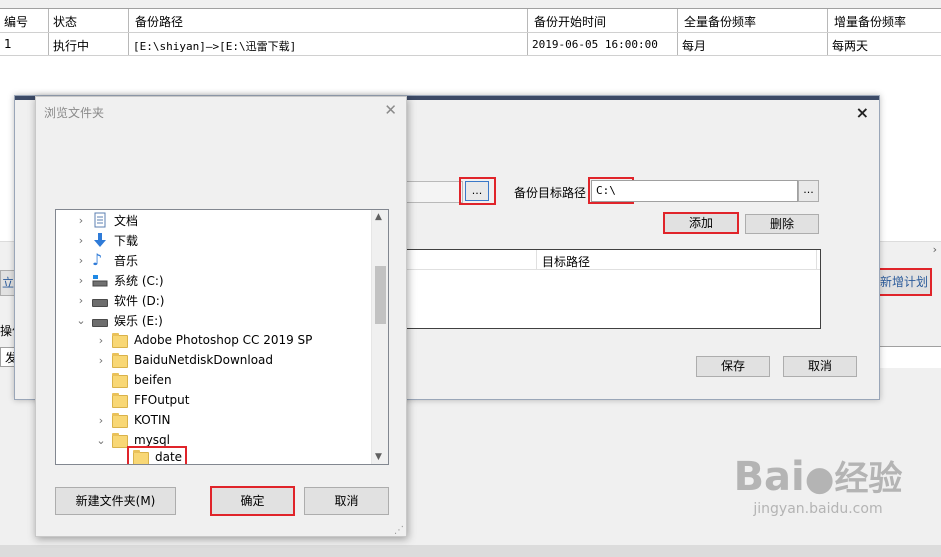 This screenshot has width=941, height=557. Describe the element at coordinates (169, 457) in the screenshot. I see `tree-item-label: date` at that location.